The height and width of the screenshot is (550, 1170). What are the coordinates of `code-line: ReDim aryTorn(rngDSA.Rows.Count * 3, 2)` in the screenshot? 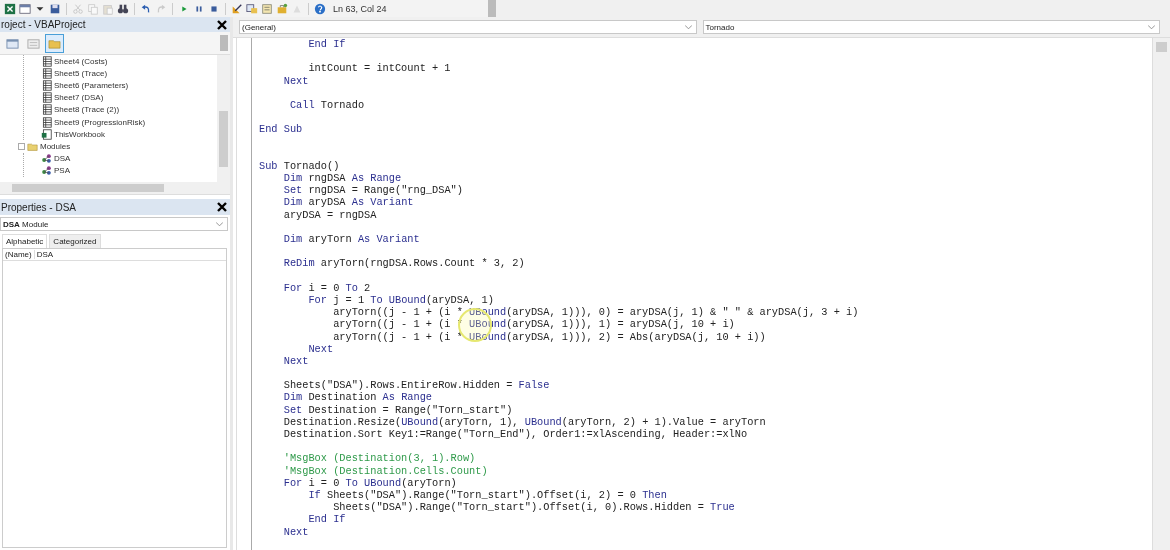 It's located at (403, 263).